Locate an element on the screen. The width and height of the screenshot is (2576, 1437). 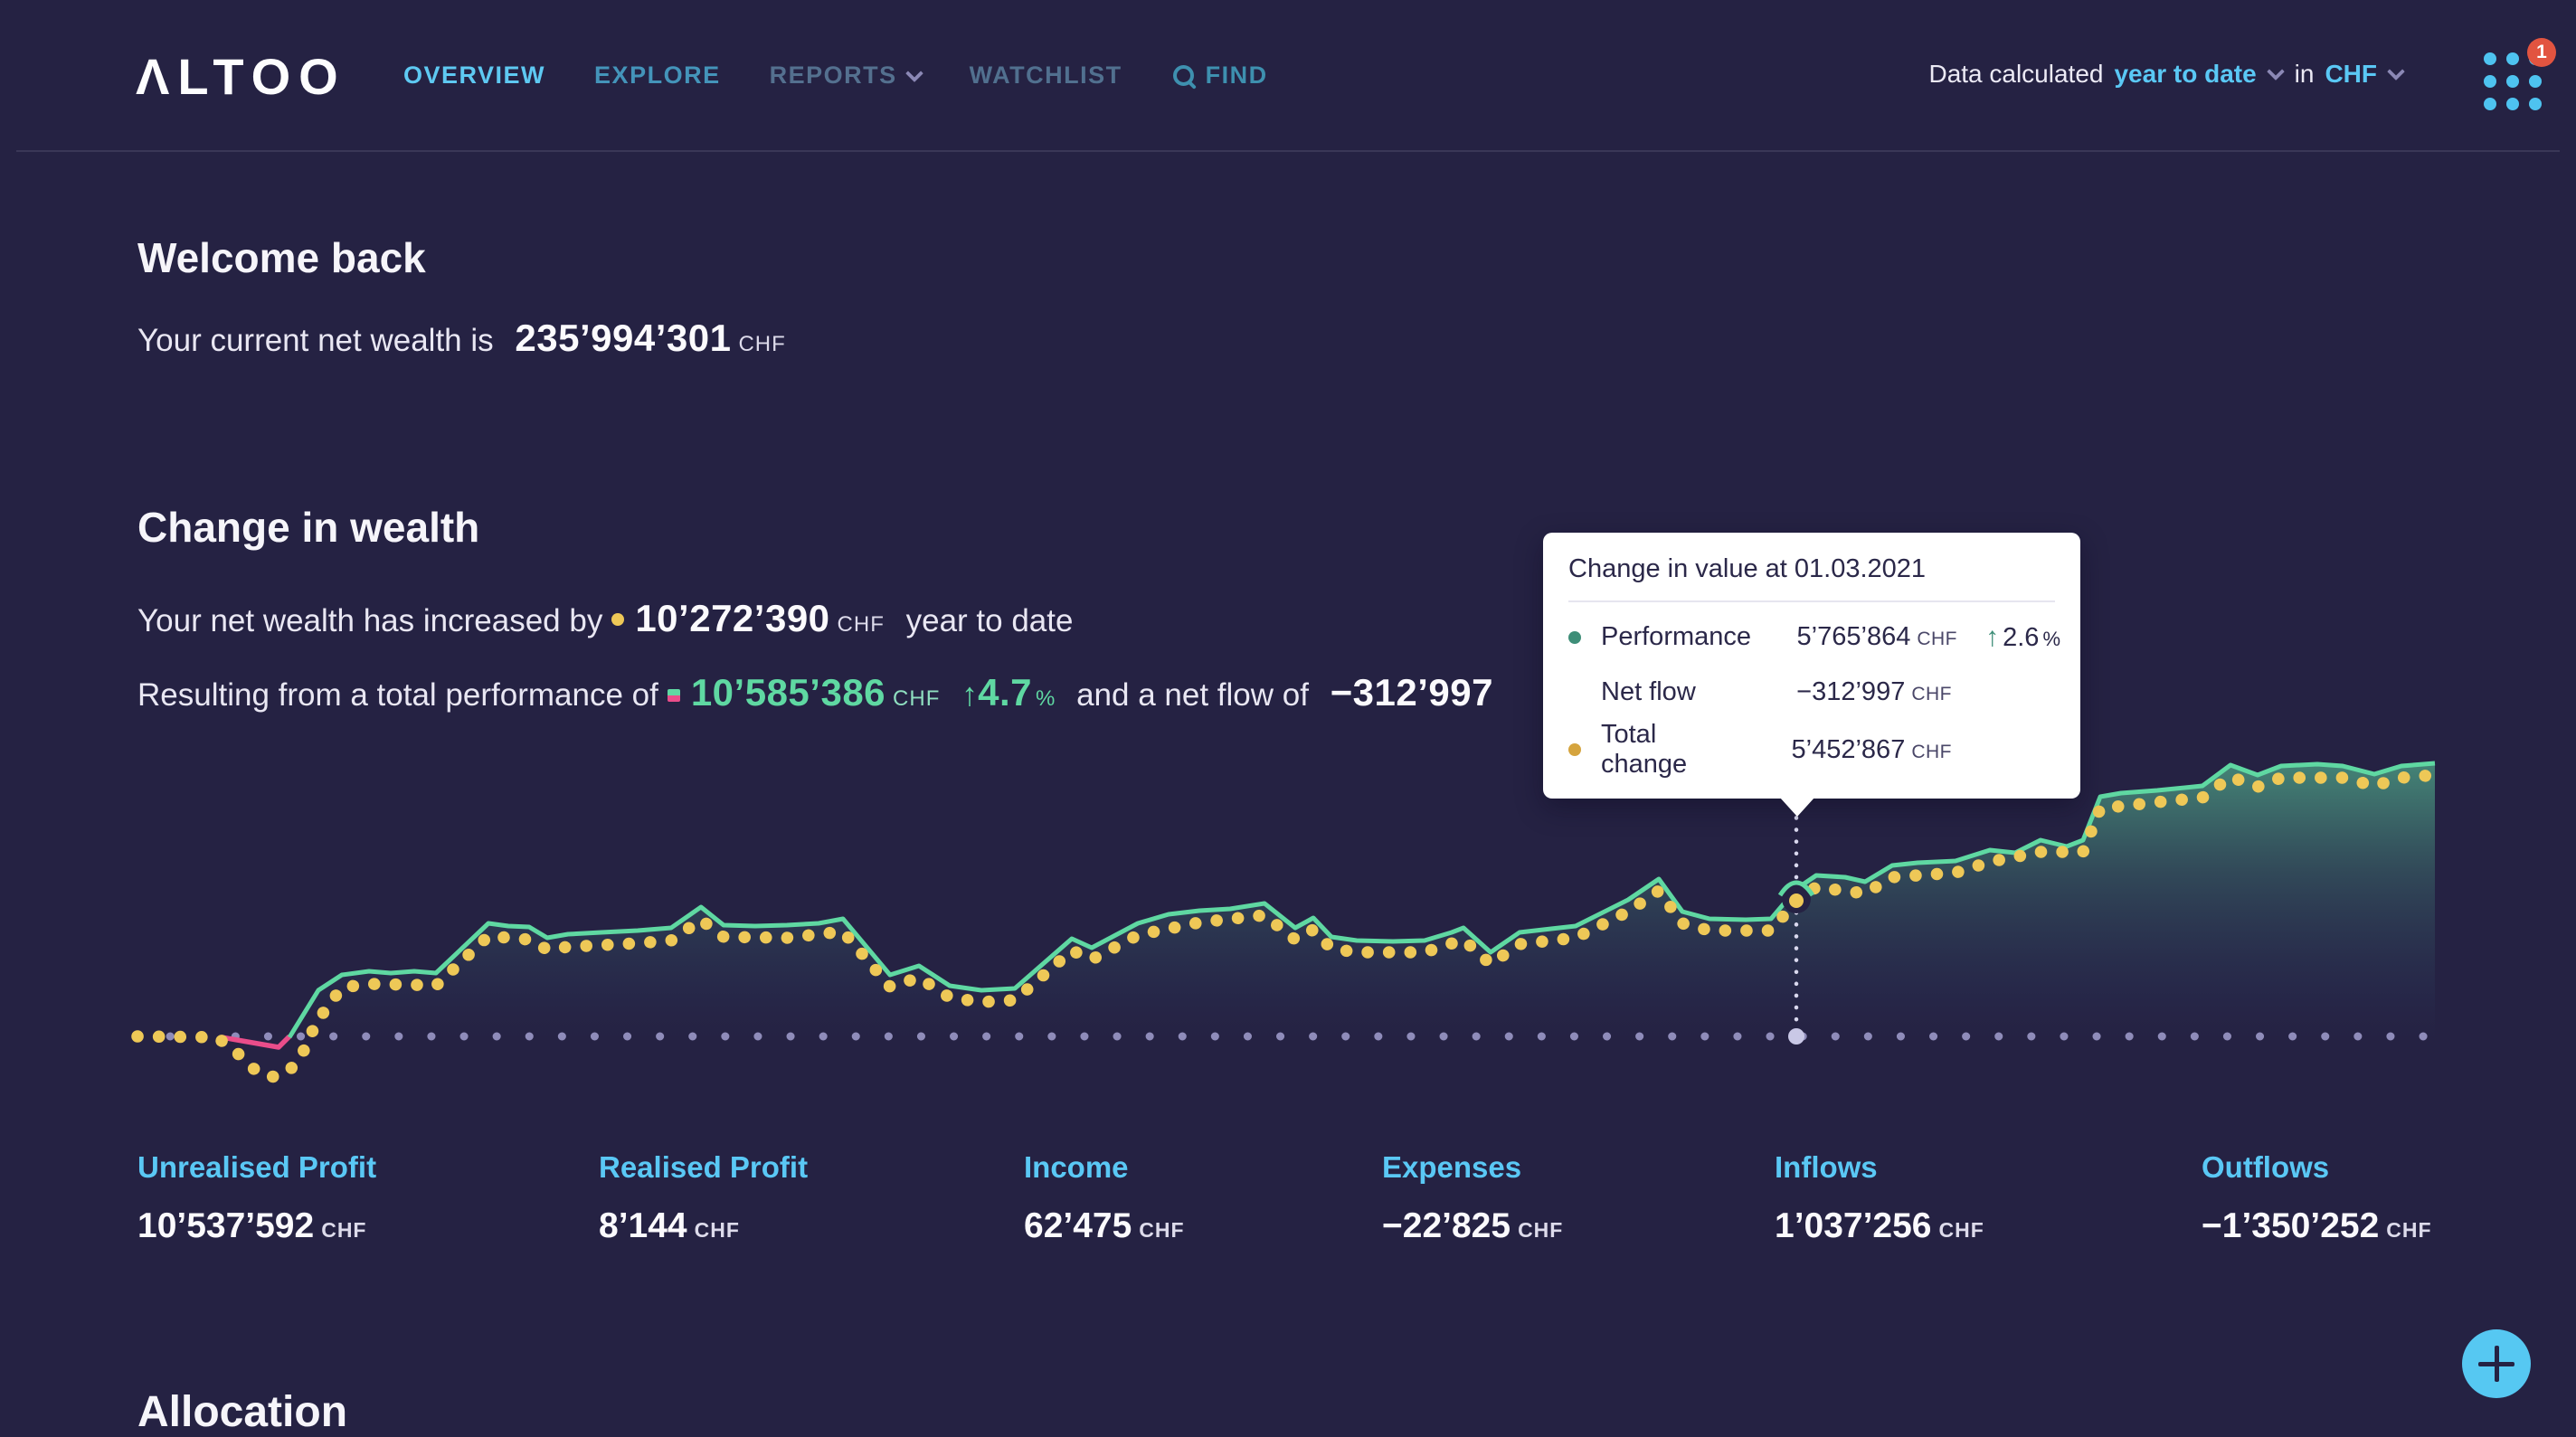
kpi-label: Income is located at coordinates (1104, 1167).